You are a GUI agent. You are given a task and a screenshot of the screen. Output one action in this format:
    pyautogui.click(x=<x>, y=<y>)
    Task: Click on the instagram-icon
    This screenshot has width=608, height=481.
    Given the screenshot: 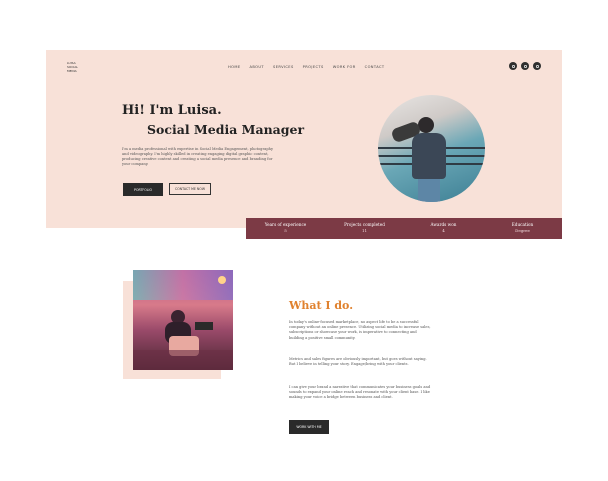 What is the action you would take?
    pyautogui.click(x=513, y=66)
    